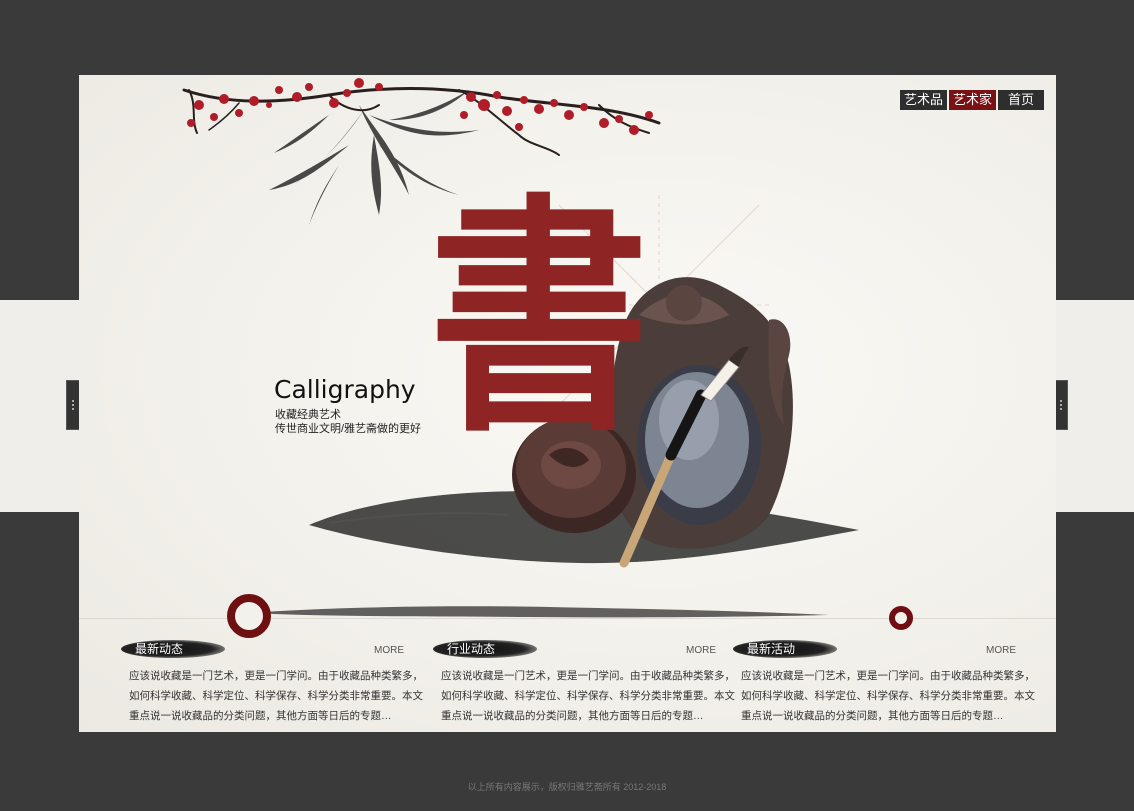 This screenshot has width=1134, height=811. What do you see at coordinates (249, 616) in the screenshot?
I see `slide-indicator-large` at bounding box center [249, 616].